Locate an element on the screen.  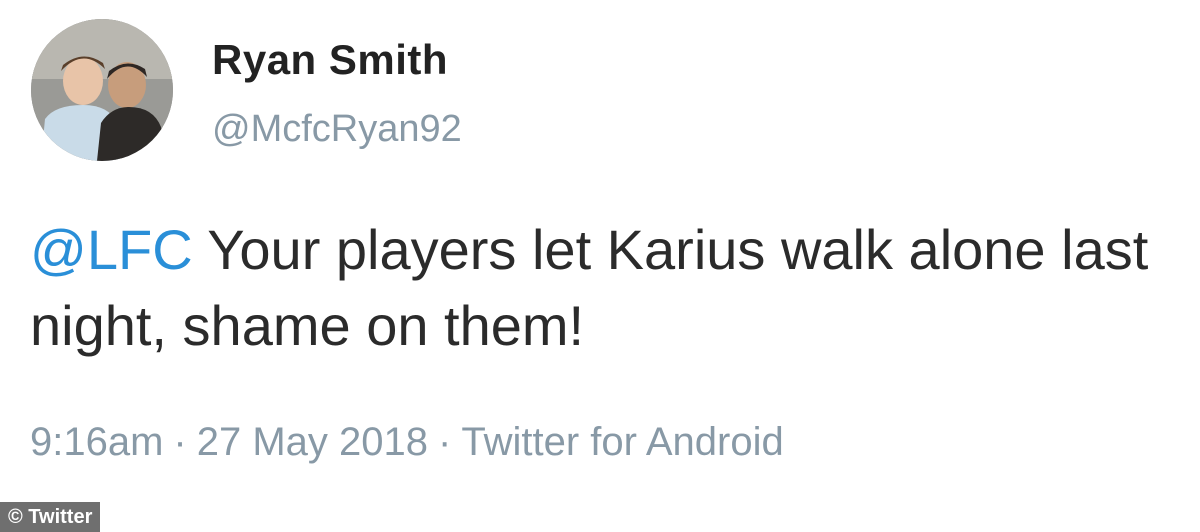
tweet-time: 9:16am is located at coordinates (96, 442).